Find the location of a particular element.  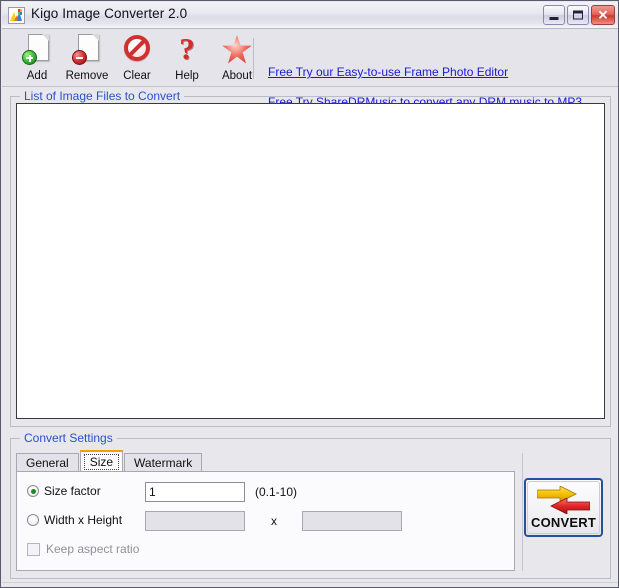

remove-button: Remove is located at coordinates (87, 58).